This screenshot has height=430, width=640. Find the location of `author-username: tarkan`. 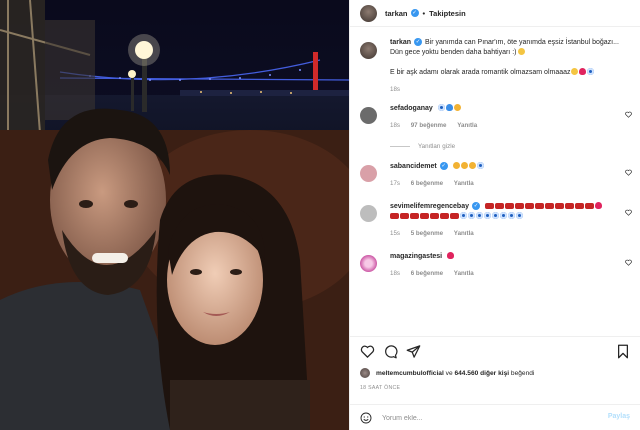

author-username: tarkan is located at coordinates (396, 13).